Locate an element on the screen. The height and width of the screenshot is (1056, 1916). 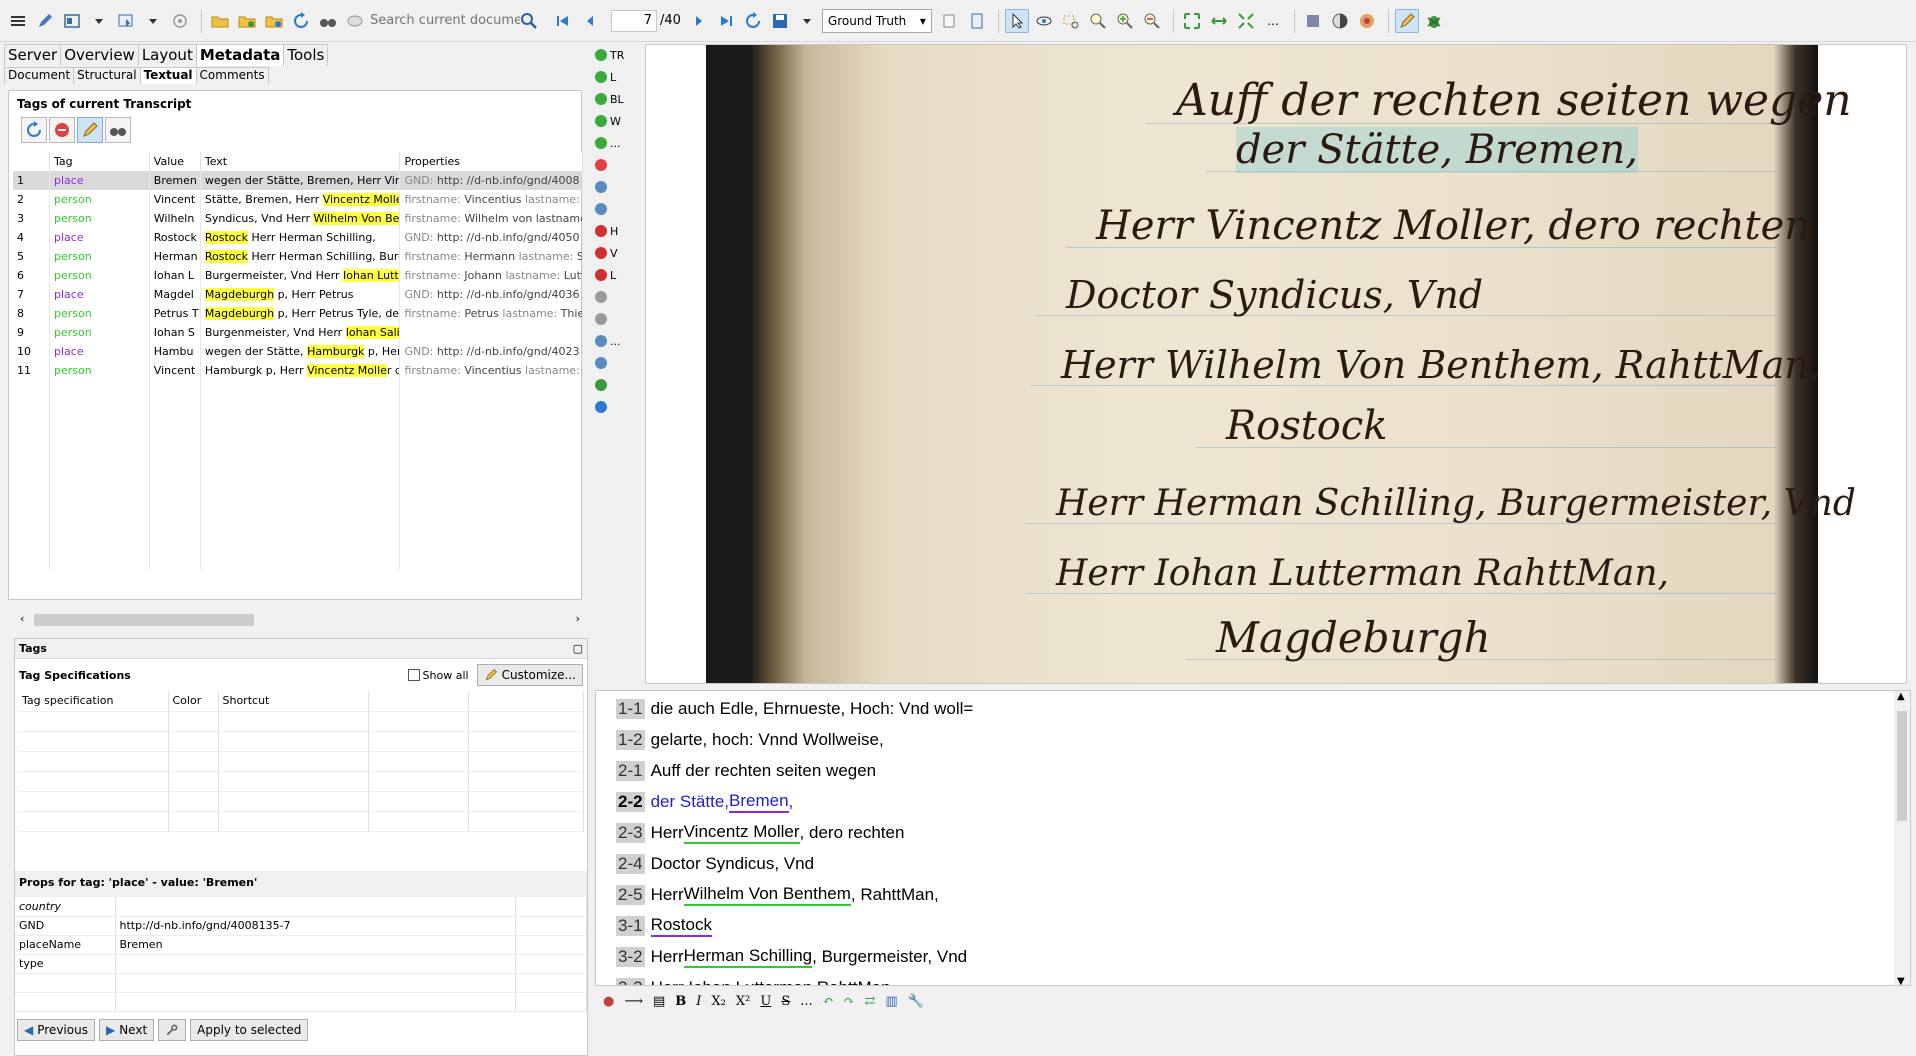
search-field is located at coordinates (457, 21).